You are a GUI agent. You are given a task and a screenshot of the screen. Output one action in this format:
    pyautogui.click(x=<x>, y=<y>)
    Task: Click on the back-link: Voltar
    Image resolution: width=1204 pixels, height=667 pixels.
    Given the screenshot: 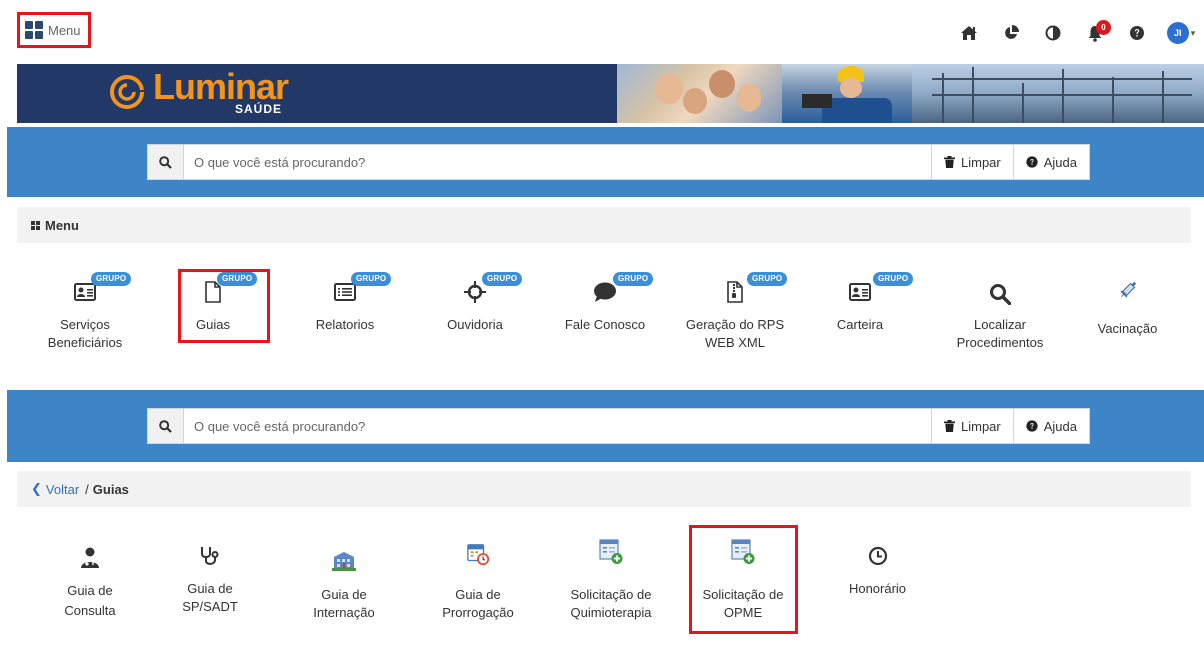 What is the action you would take?
    pyautogui.click(x=62, y=489)
    